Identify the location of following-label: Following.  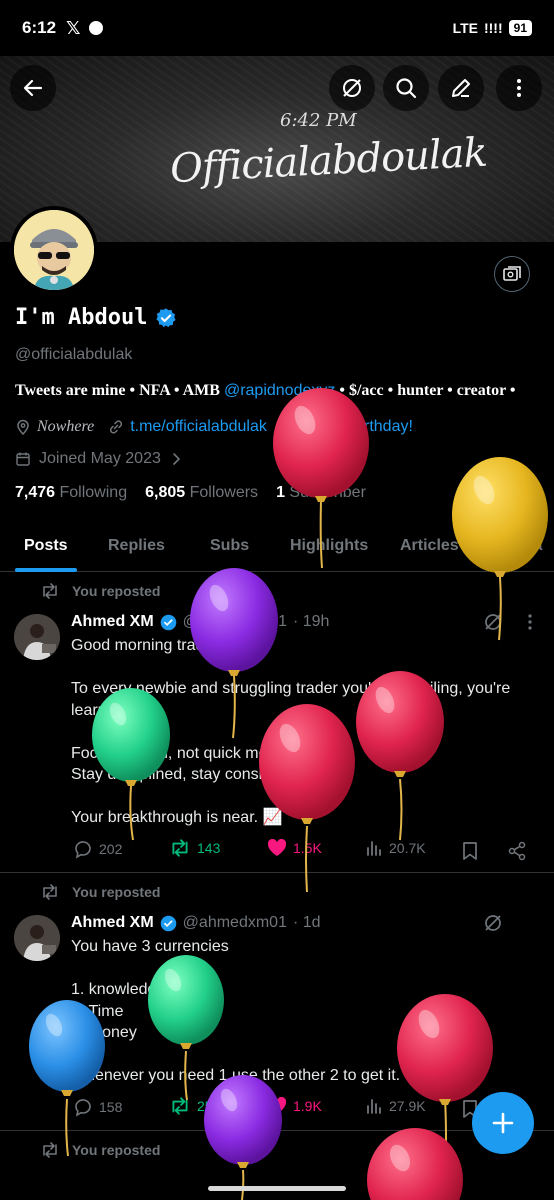
(93, 492).